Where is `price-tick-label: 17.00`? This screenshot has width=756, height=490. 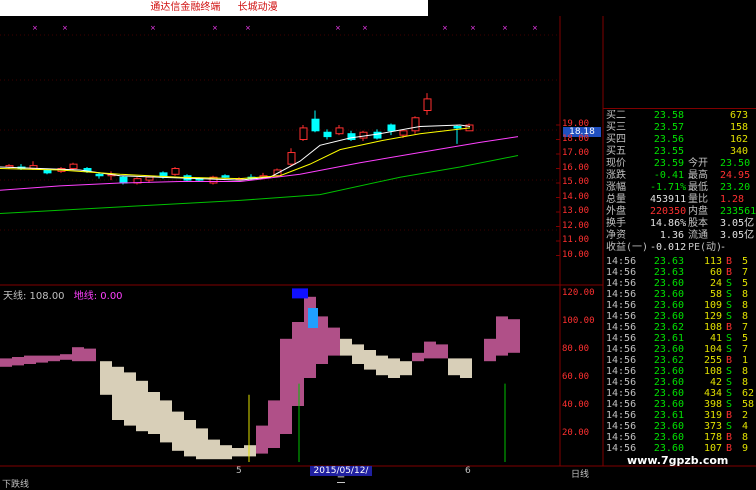
price-tick-label: 17.00 is located at coordinates (576, 153).